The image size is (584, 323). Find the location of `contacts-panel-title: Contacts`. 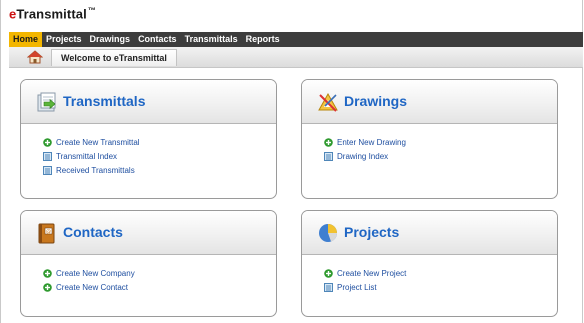

contacts-panel-title: Contacts is located at coordinates (93, 232).